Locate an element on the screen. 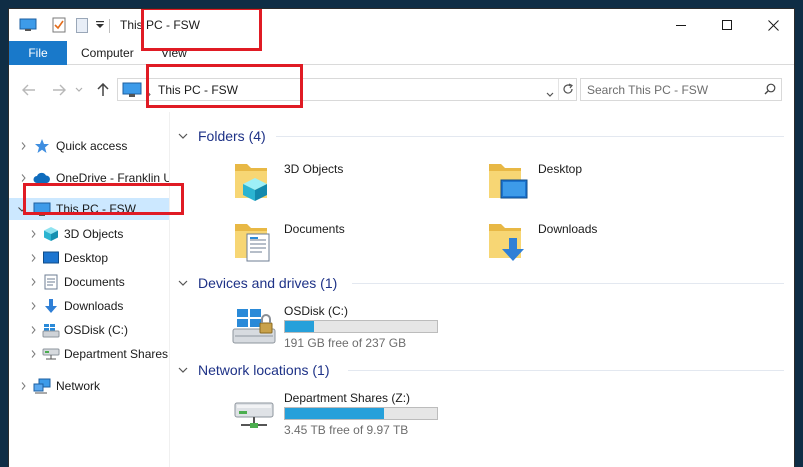 The height and width of the screenshot is (467, 803). documents-icon is located at coordinates (51, 282).